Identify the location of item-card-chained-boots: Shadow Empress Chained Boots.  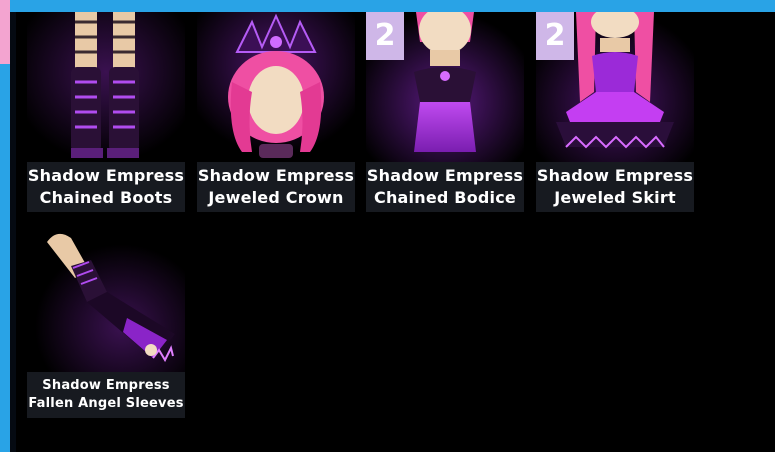
(106, 112).